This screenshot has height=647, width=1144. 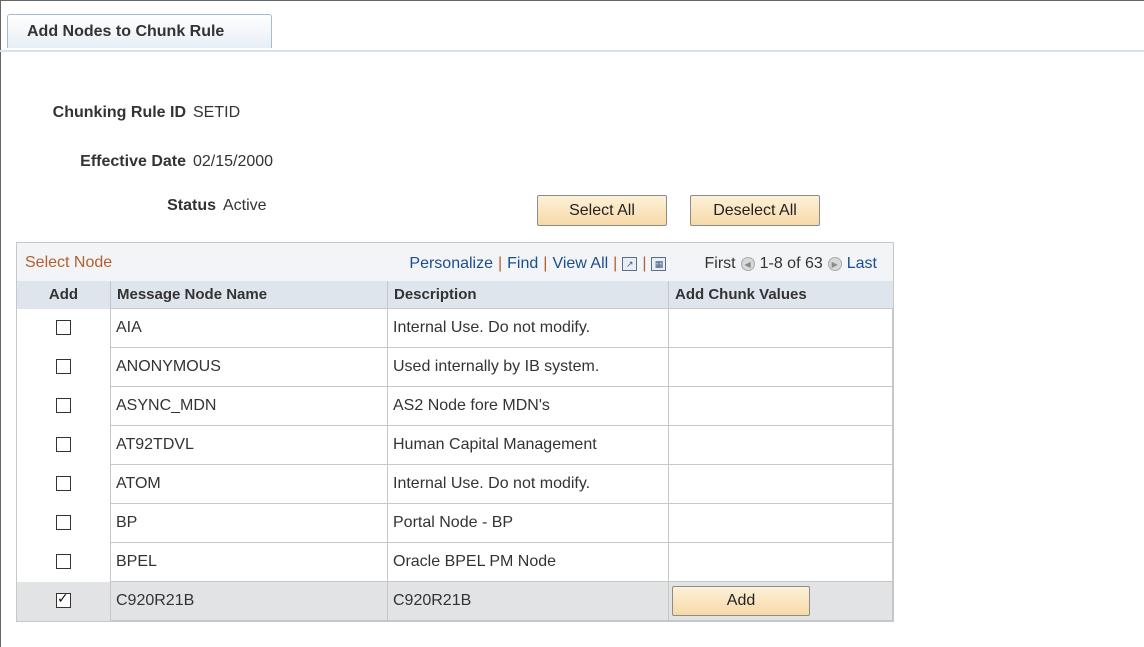 What do you see at coordinates (755, 210) in the screenshot?
I see `deselect-all-button: Deselect All` at bounding box center [755, 210].